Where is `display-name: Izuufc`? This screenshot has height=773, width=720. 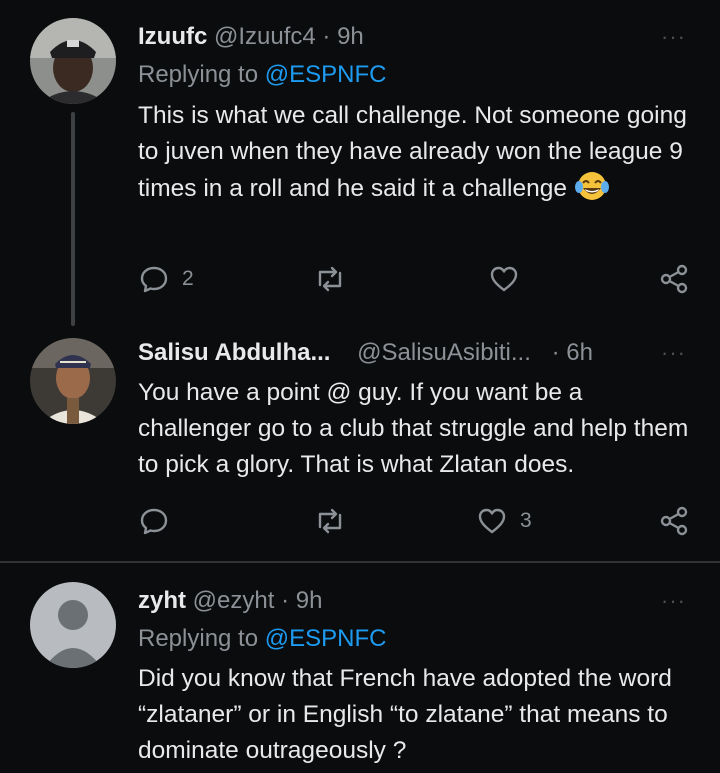
display-name: Izuufc is located at coordinates (172, 36).